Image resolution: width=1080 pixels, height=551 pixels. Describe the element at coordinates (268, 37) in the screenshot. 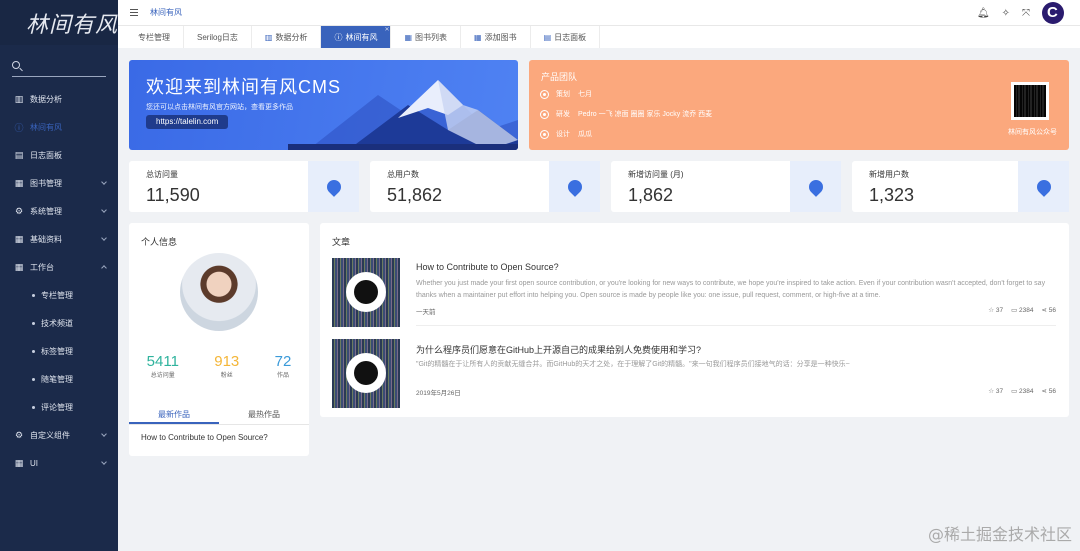

I see `chart-icon: ▥` at that location.